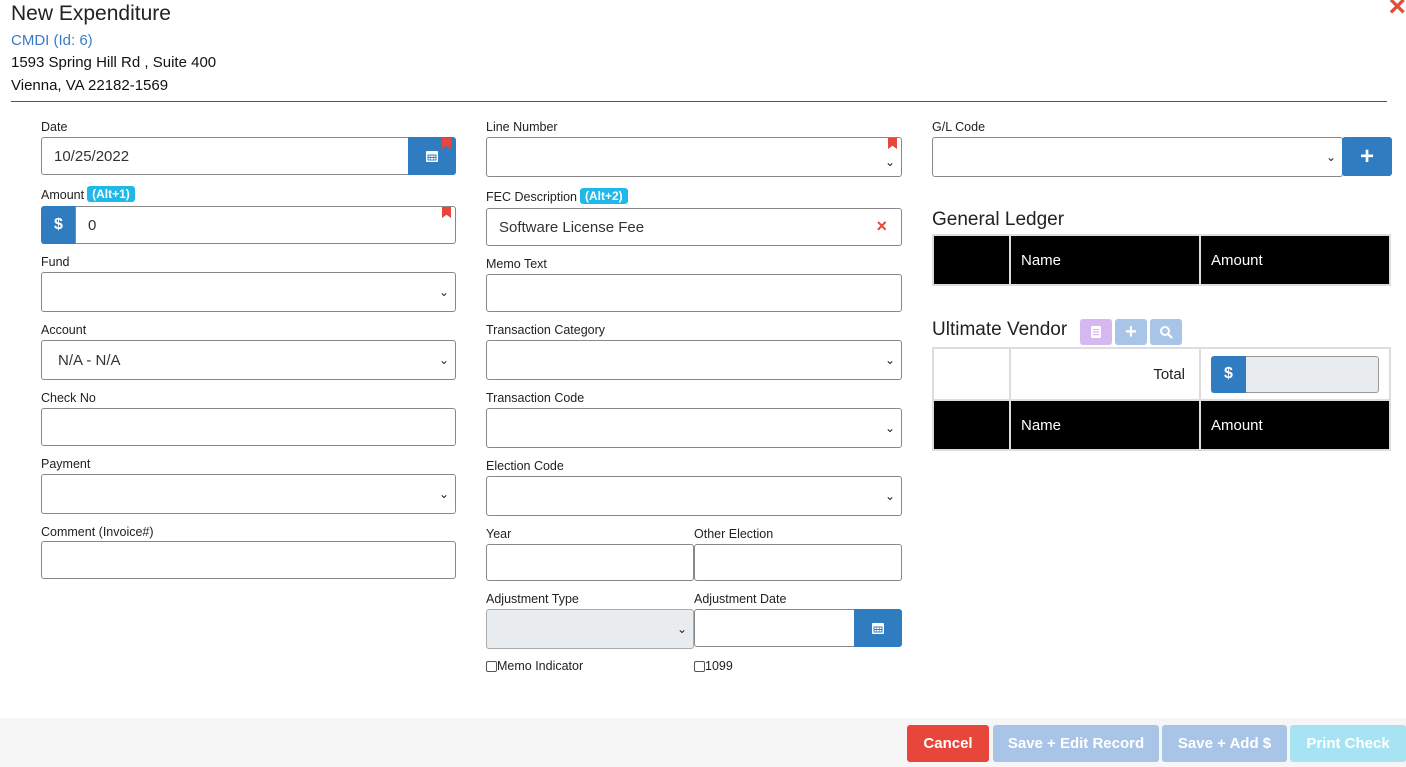 The width and height of the screenshot is (1406, 767). What do you see at coordinates (248, 427) in the screenshot?
I see `check-no-input` at bounding box center [248, 427].